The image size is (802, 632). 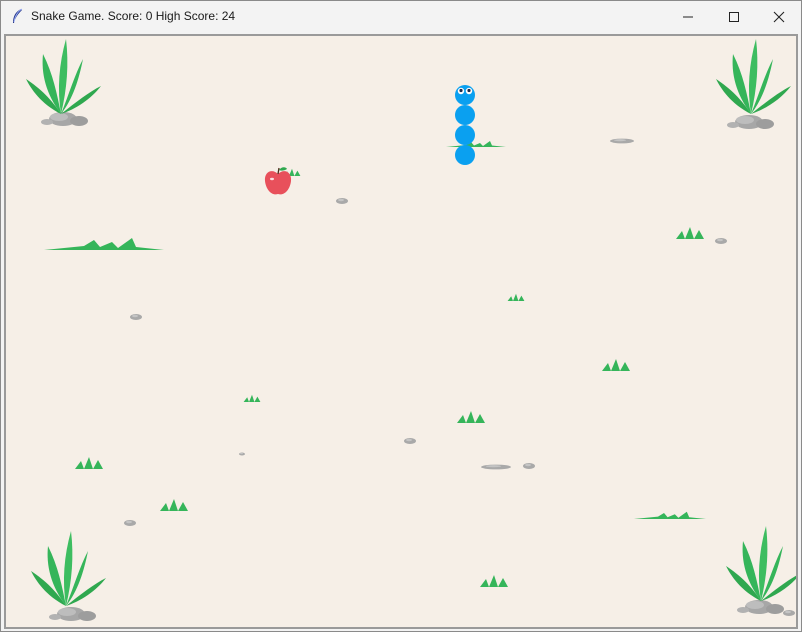 What do you see at coordinates (465, 95) in the screenshot?
I see `snake-head` at bounding box center [465, 95].